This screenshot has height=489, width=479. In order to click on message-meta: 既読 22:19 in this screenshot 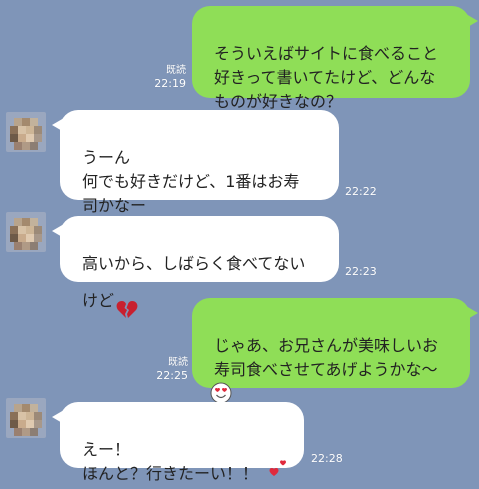, I will do `click(167, 77)`.